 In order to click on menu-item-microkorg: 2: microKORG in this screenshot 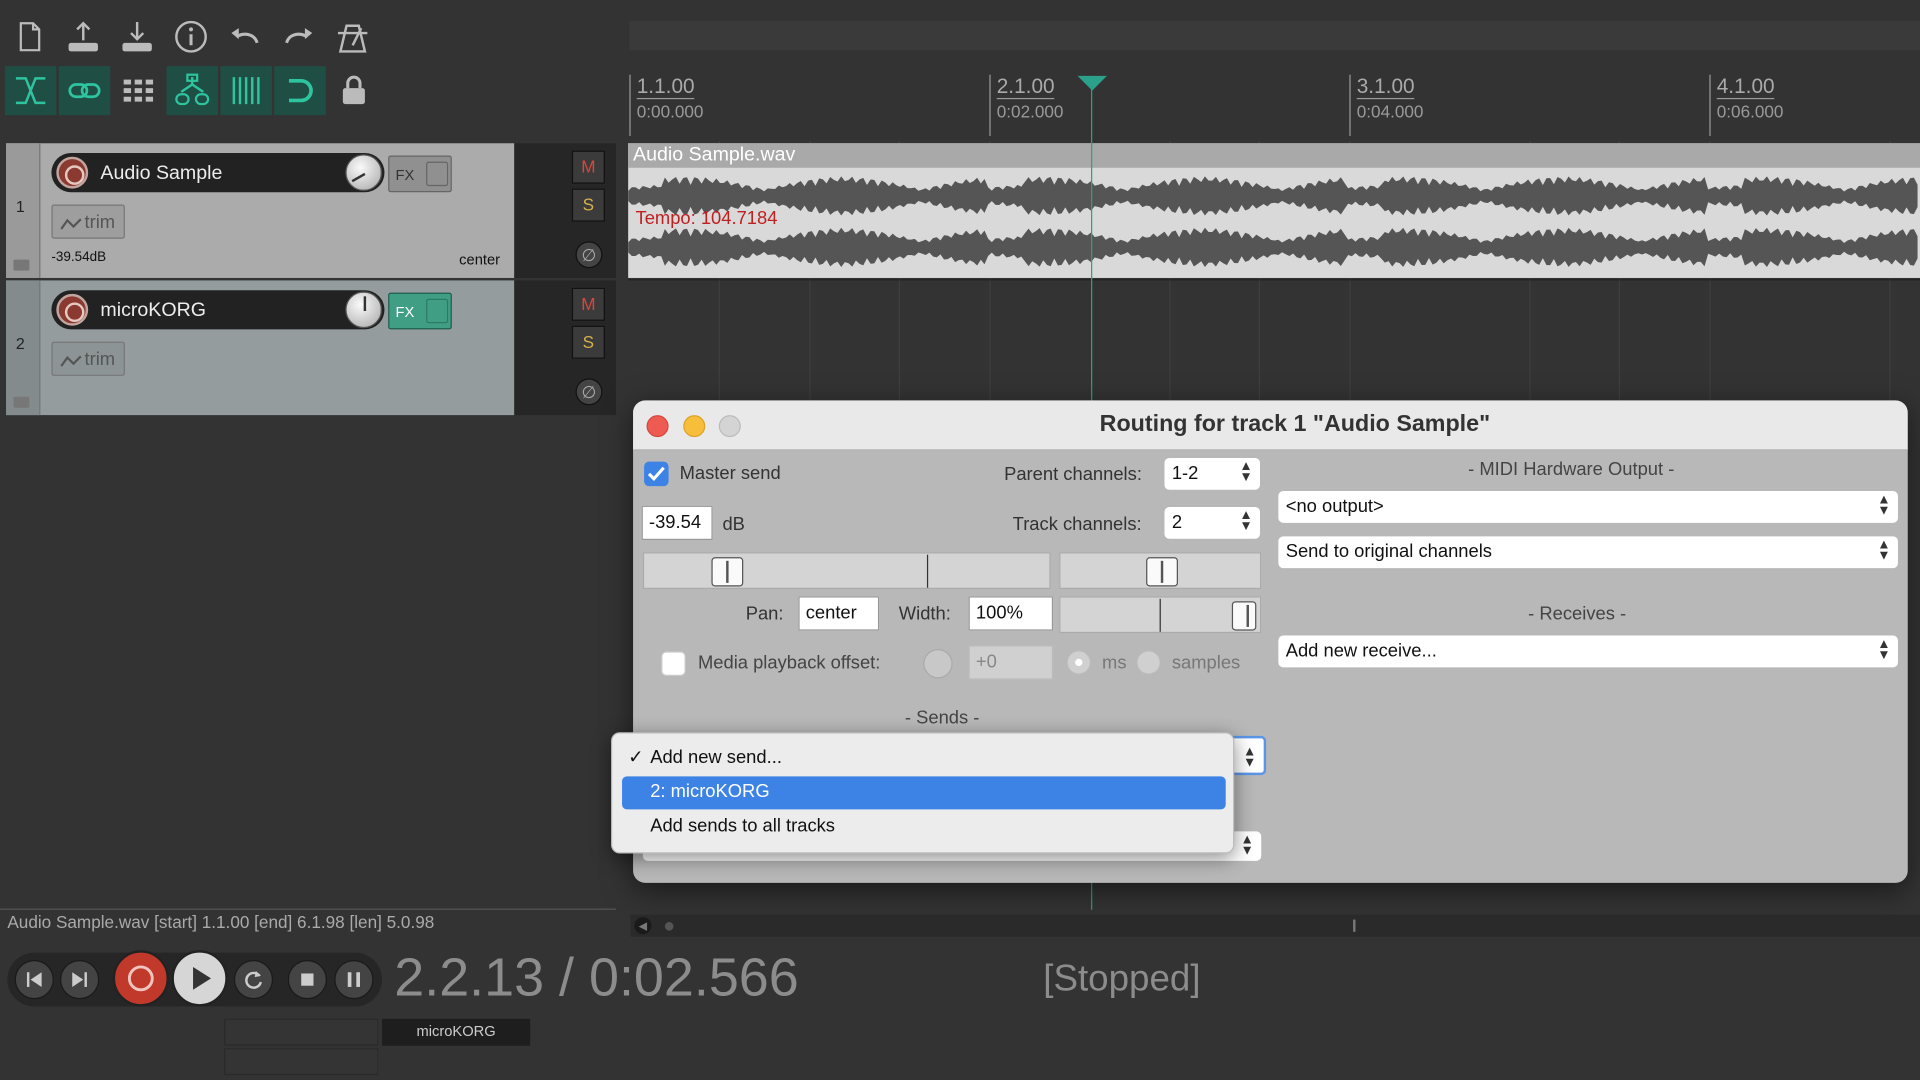, I will do `click(924, 793)`.